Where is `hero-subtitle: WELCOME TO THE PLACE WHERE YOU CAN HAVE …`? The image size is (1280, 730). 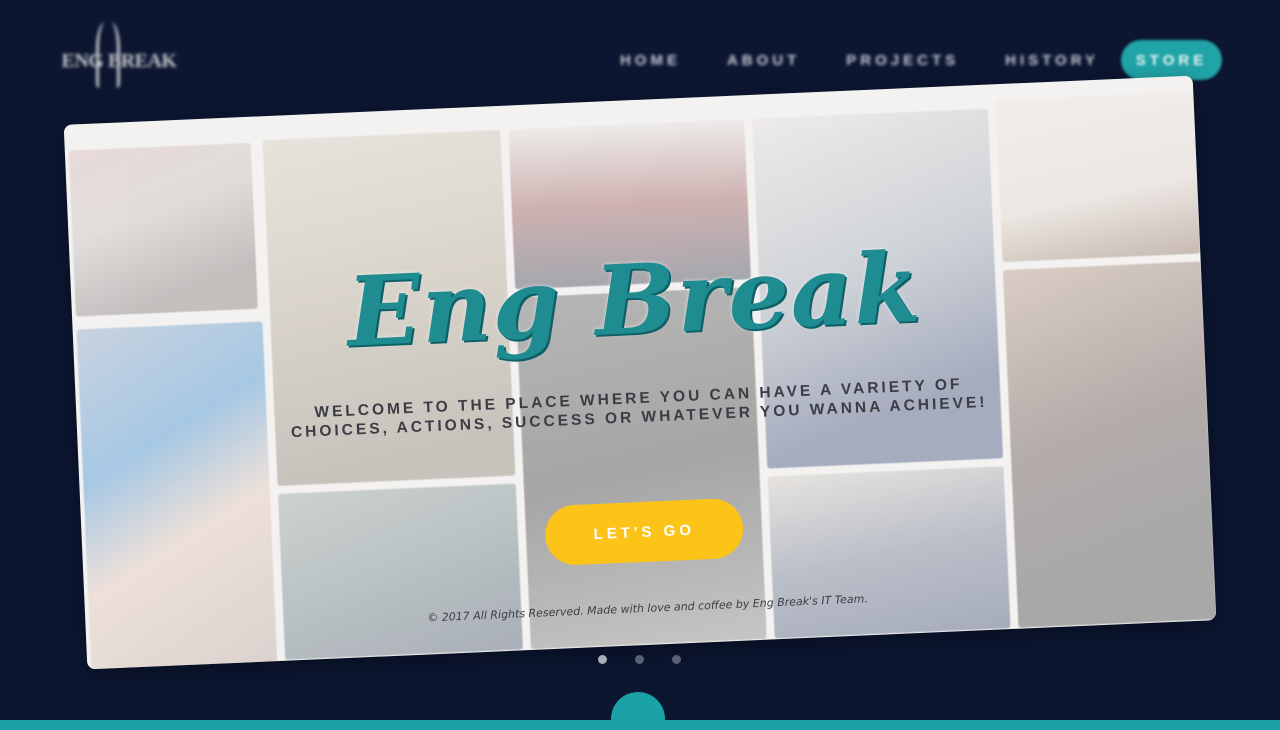 hero-subtitle: WELCOME TO THE PLACE WHERE YOU CAN HAVE … is located at coordinates (638, 408).